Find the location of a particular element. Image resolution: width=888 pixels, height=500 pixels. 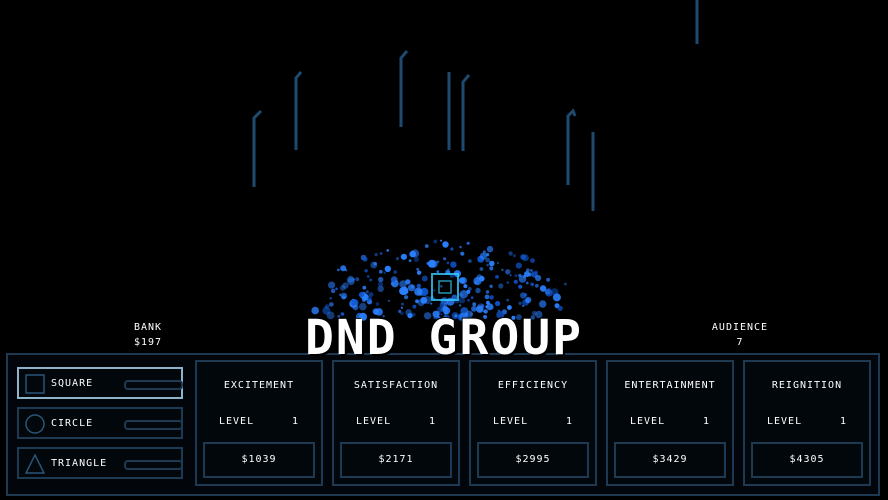

shape-label: CIRCLE is located at coordinates (72, 423).